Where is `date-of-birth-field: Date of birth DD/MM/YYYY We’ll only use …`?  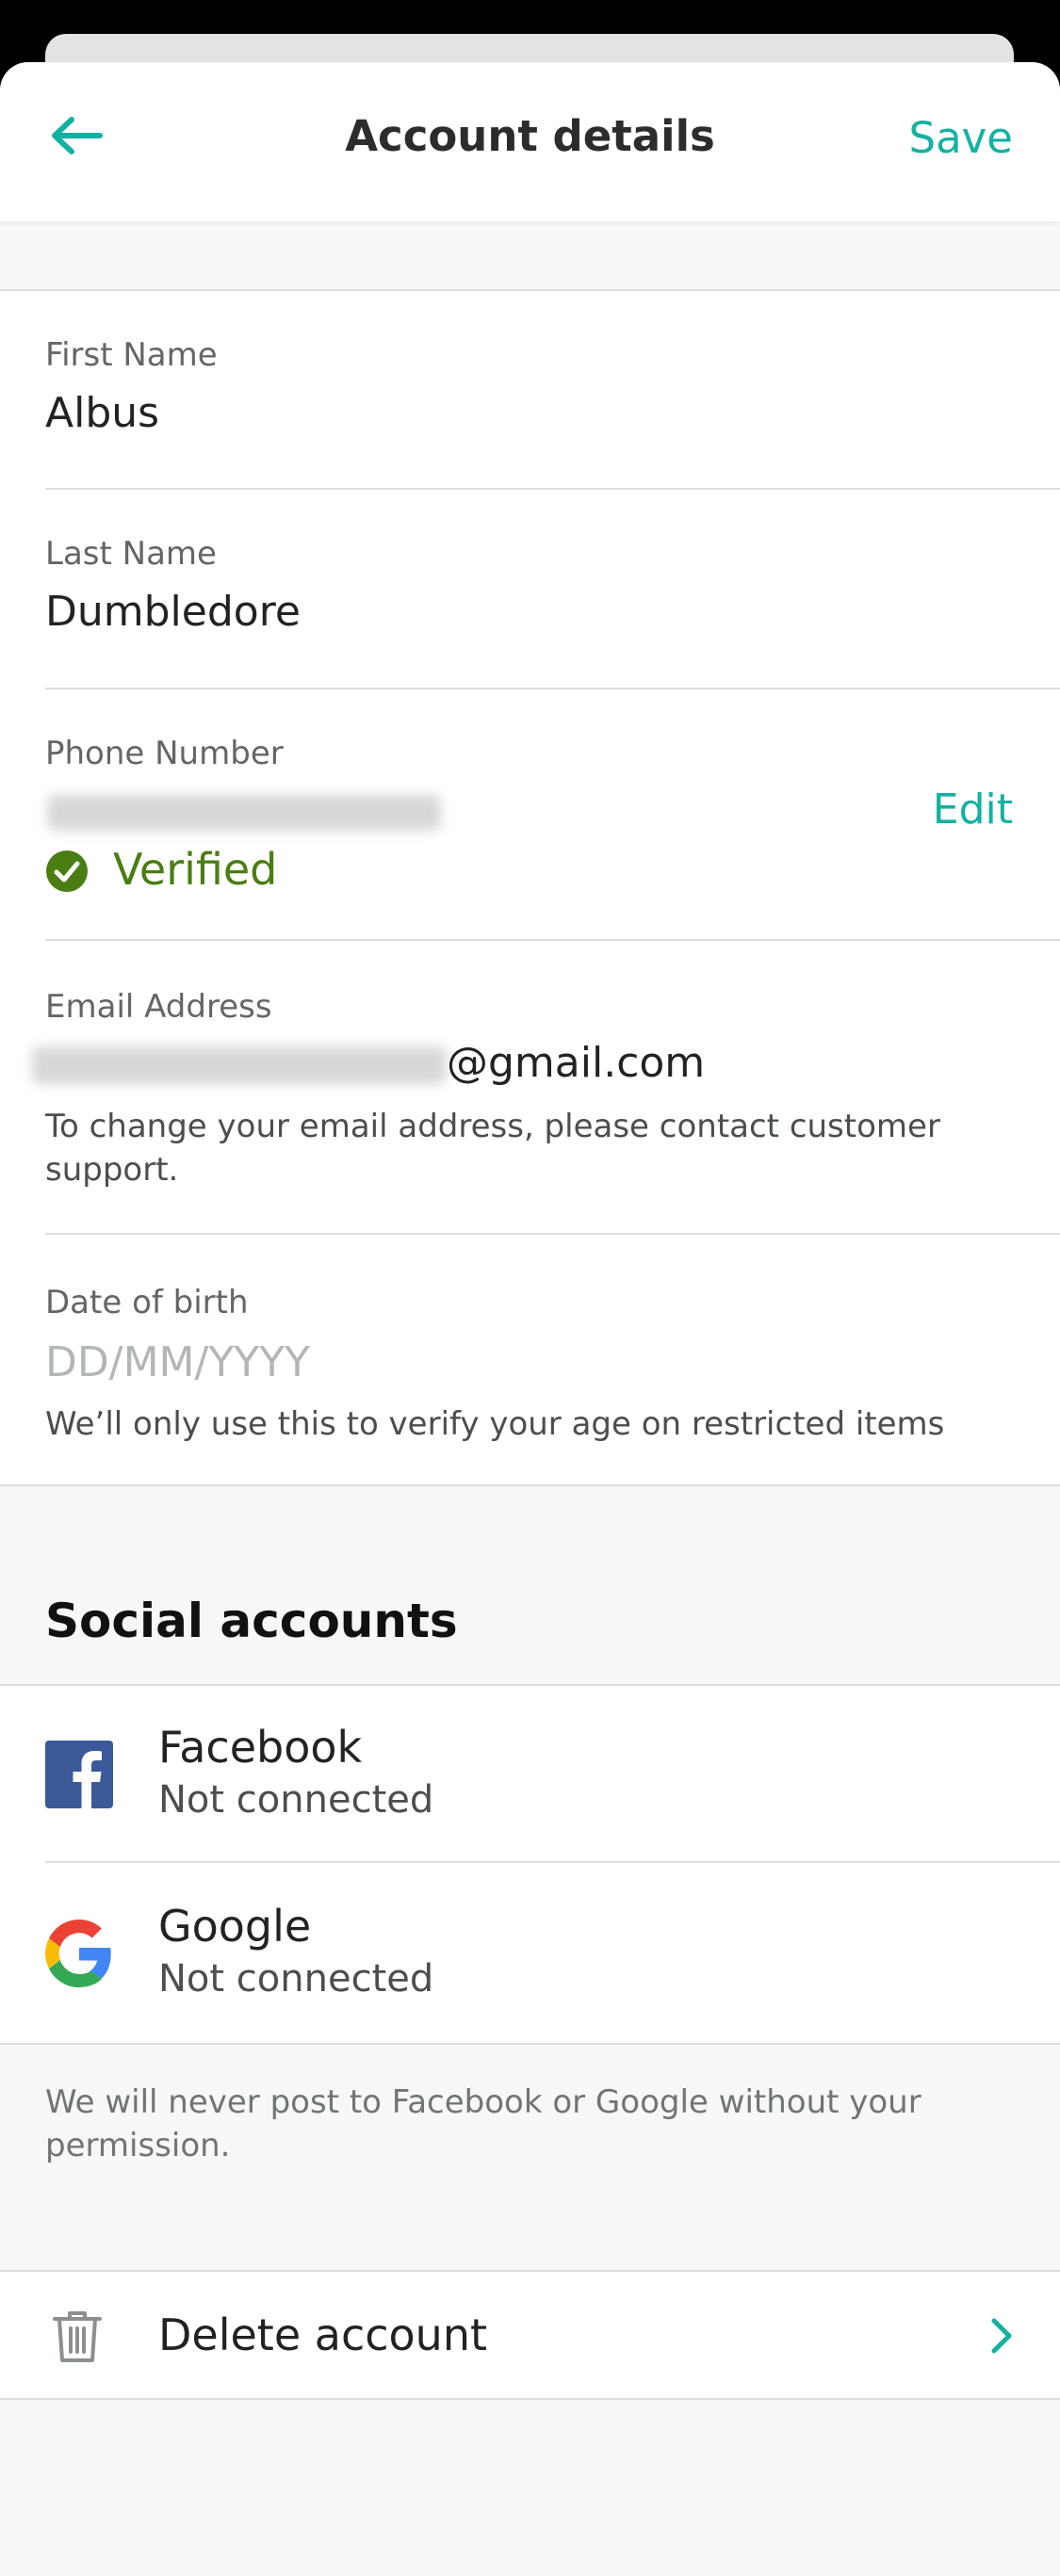 date-of-birth-field: Date of birth DD/MM/YYYY We’ll only use … is located at coordinates (552, 1358).